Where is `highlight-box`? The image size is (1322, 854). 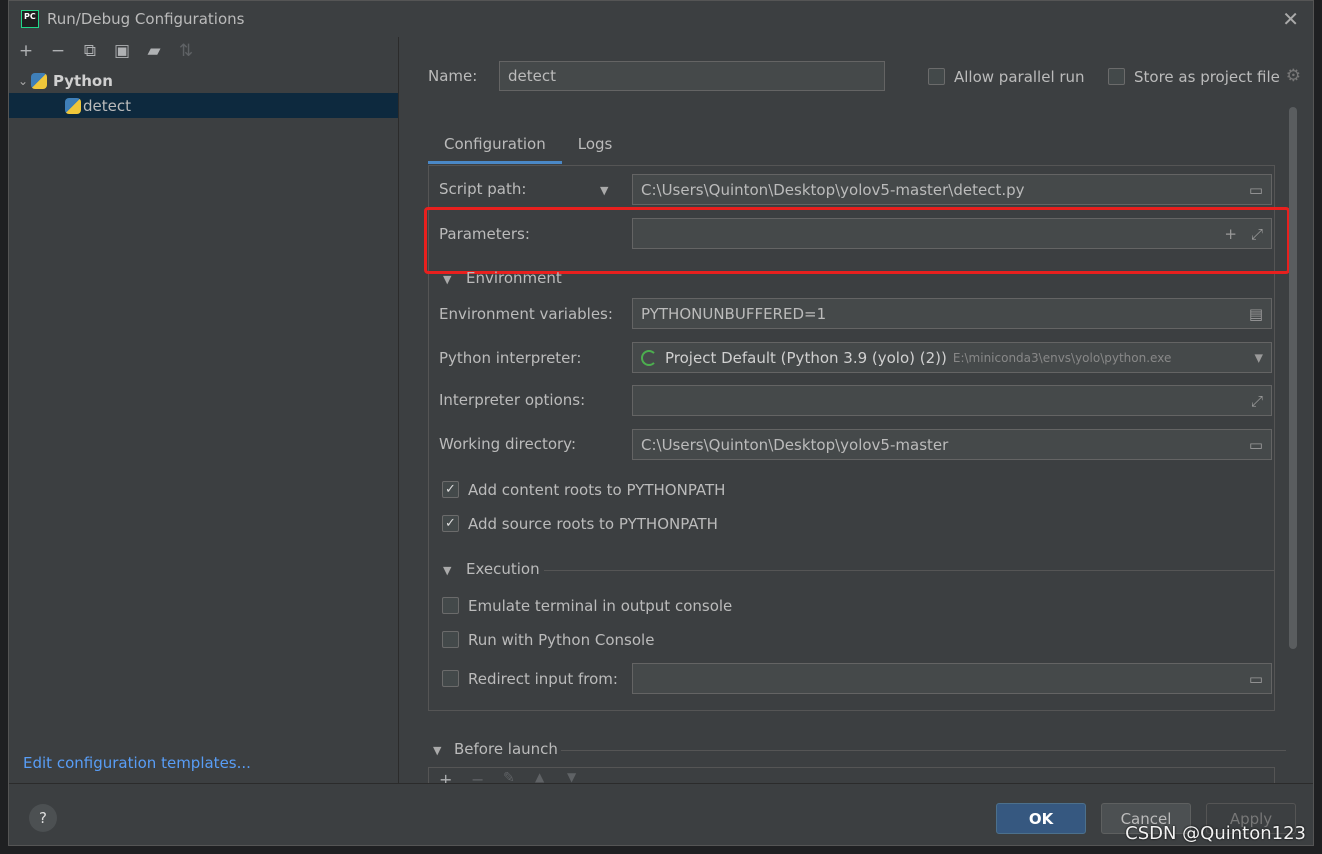 highlight-box is located at coordinates (857, 240).